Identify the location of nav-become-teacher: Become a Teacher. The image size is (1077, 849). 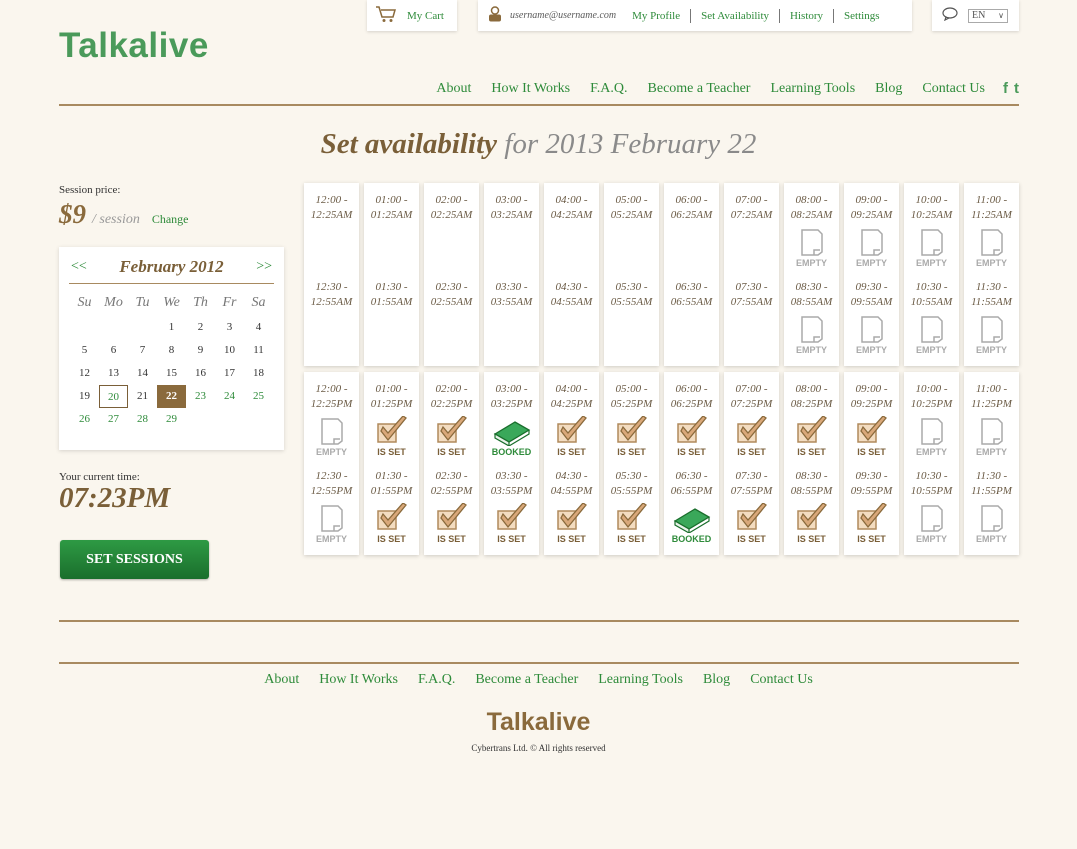
(699, 89).